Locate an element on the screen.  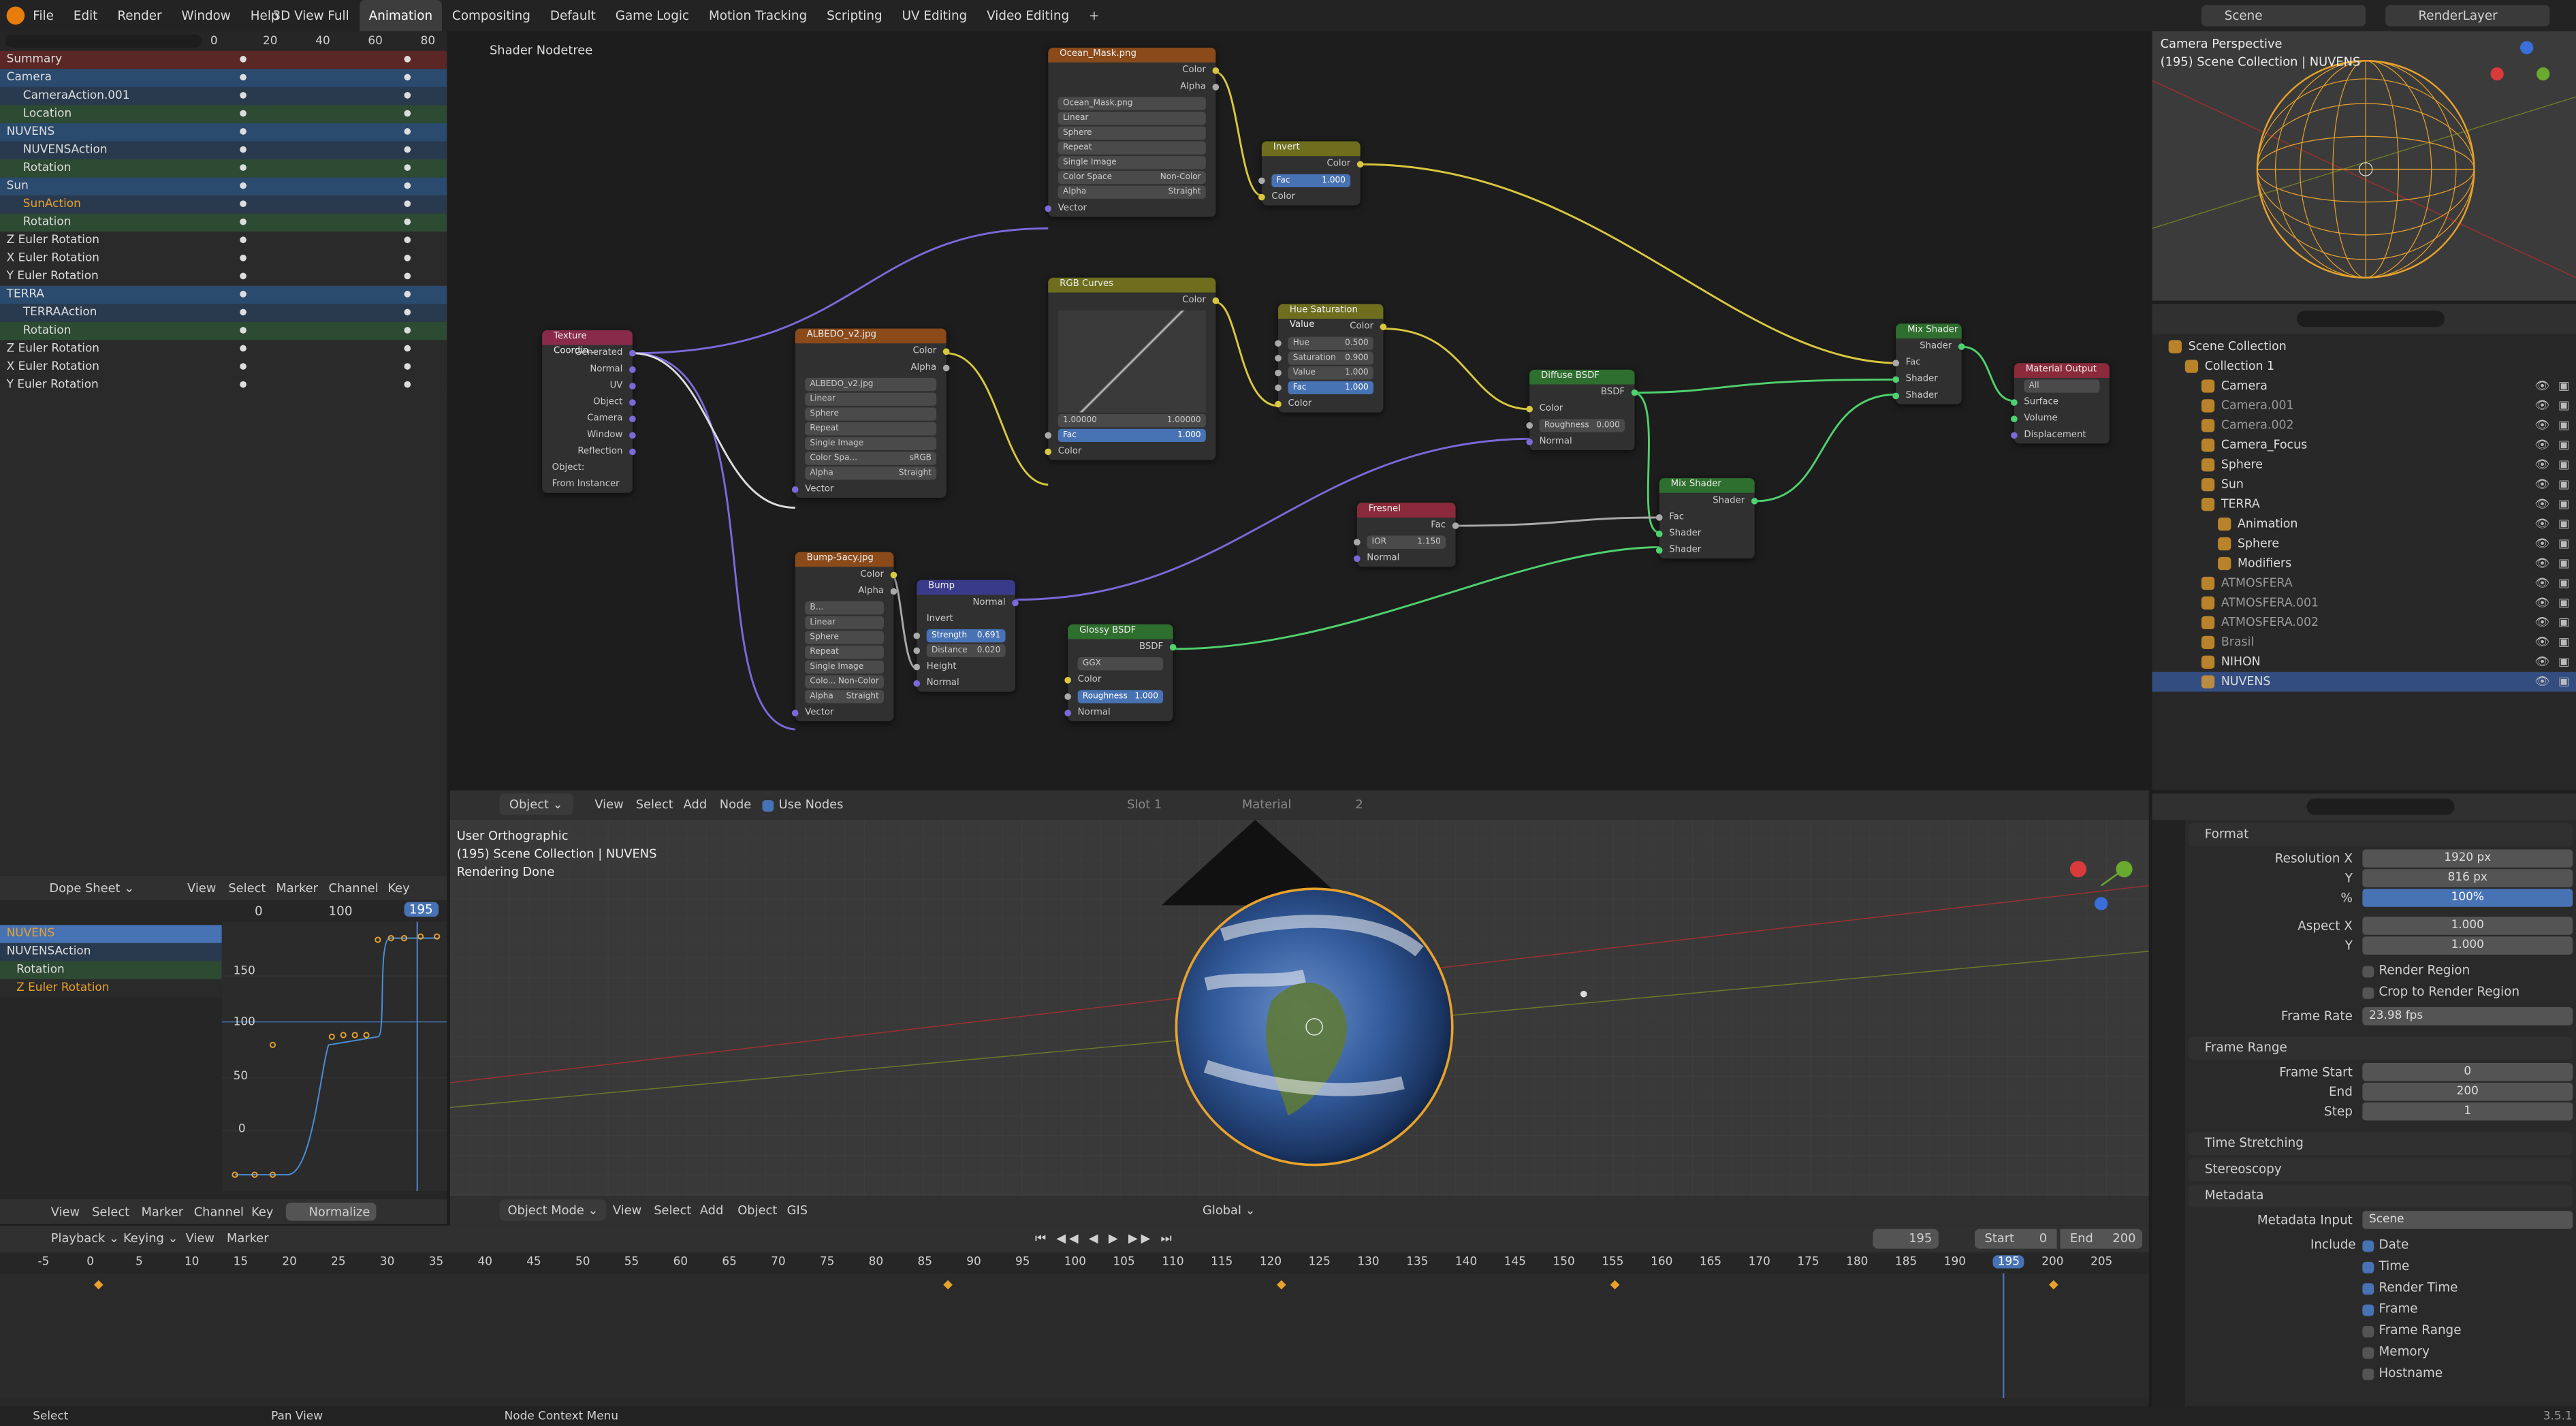
frame-rate-select-value: 23.98 fps is located at coordinates (2467, 1016).